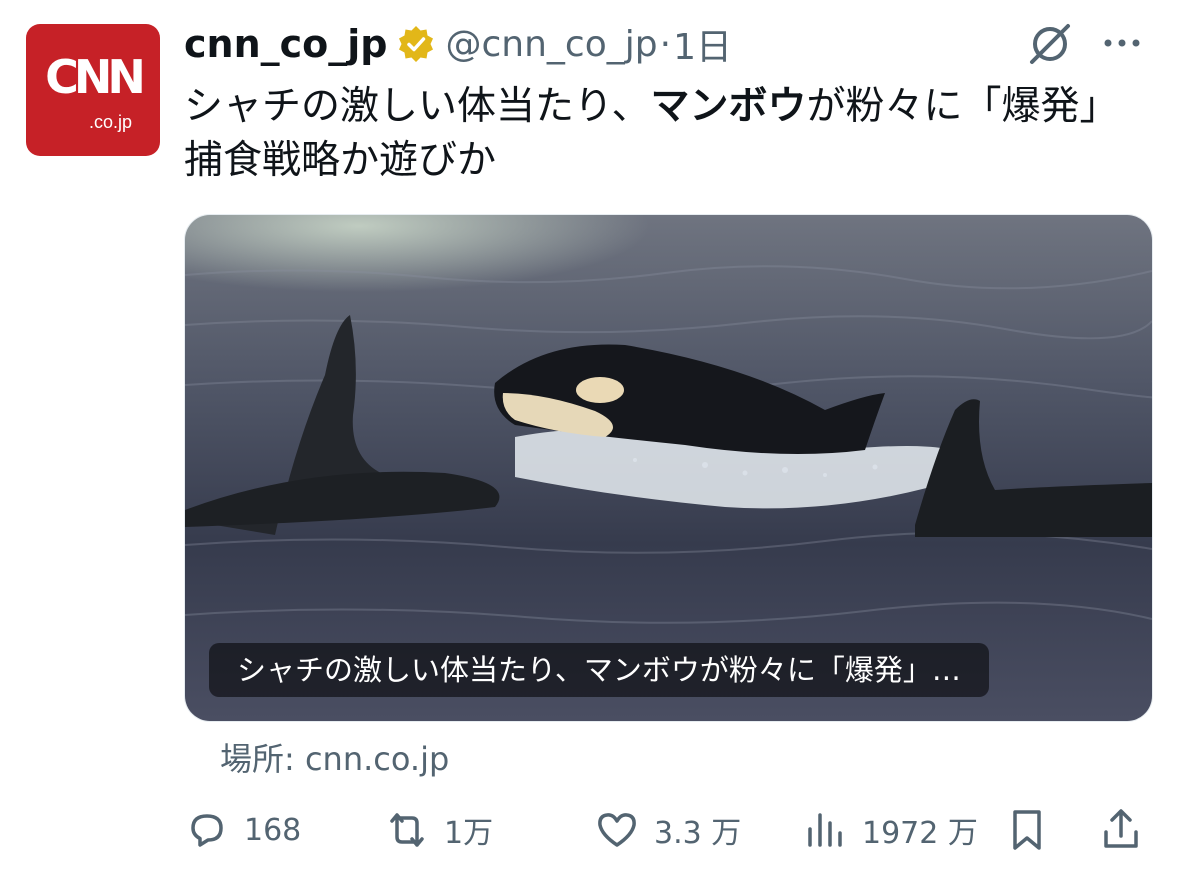 This screenshot has height=875, width=1178. I want to click on repost-button: 1万, so click(438, 830).